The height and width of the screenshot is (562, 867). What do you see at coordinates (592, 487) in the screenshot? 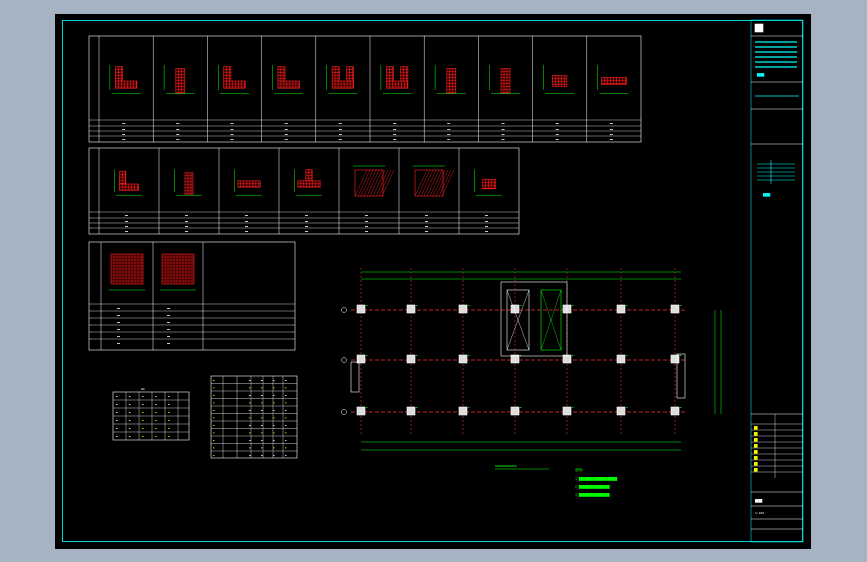
I see `note-line: 2.████████████████` at bounding box center [592, 487].